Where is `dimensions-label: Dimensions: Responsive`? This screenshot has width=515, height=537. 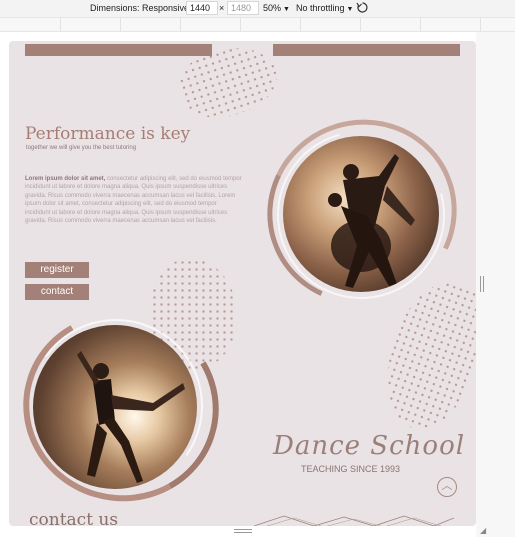
dimensions-label: Dimensions: Responsive is located at coordinates (140, 8).